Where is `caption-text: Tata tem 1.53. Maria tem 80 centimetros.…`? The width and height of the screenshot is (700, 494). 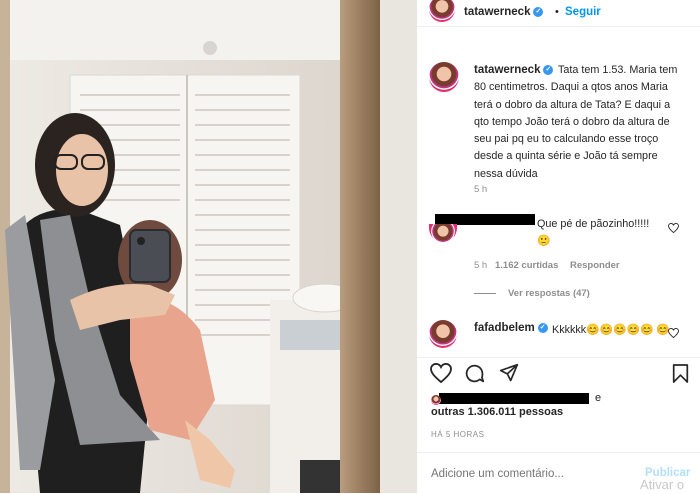
caption-text: Tata tem 1.53. Maria tem 80 centimetros.… is located at coordinates (576, 122).